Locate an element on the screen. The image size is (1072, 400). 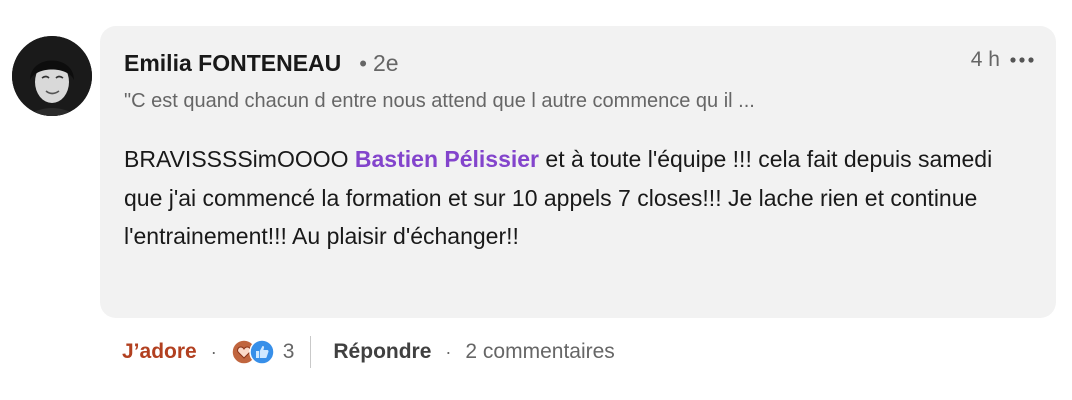
avatar is located at coordinates (52, 76).